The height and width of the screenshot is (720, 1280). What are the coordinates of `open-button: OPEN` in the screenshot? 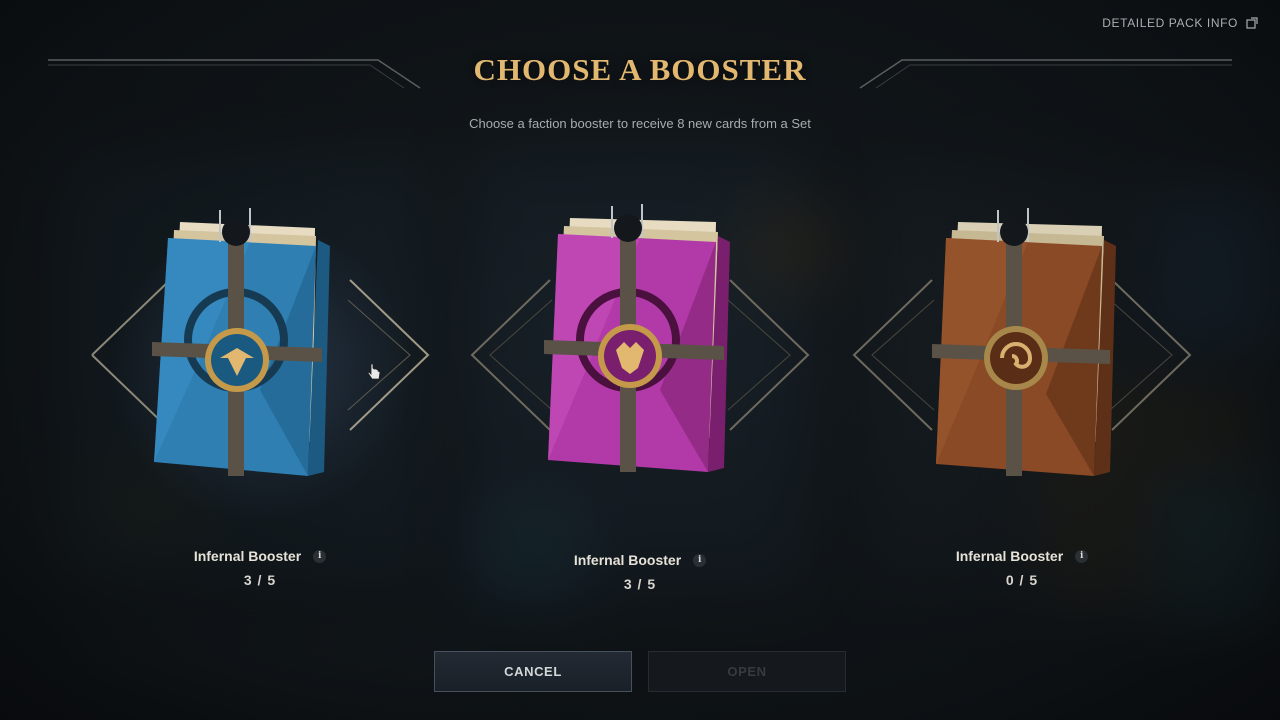 It's located at (747, 671).